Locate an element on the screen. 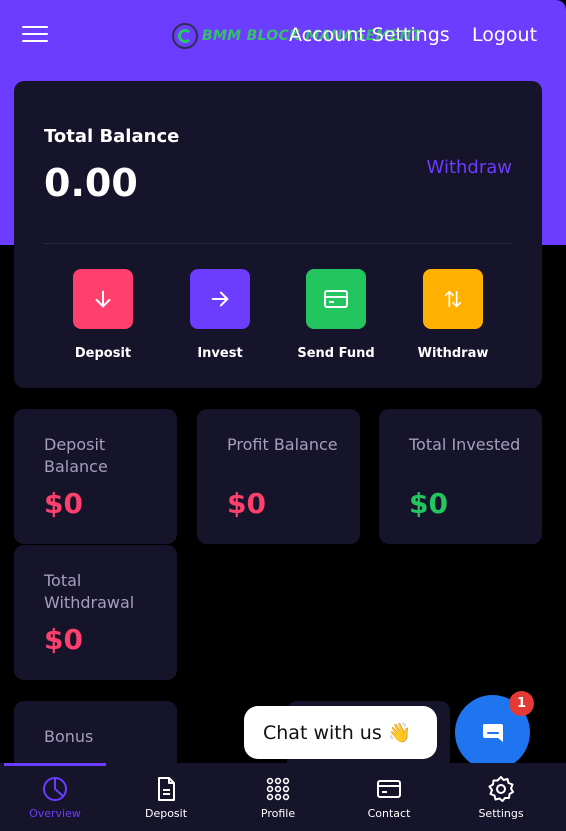 The image size is (566, 831). withdraw-link: Withdraw is located at coordinates (469, 167).